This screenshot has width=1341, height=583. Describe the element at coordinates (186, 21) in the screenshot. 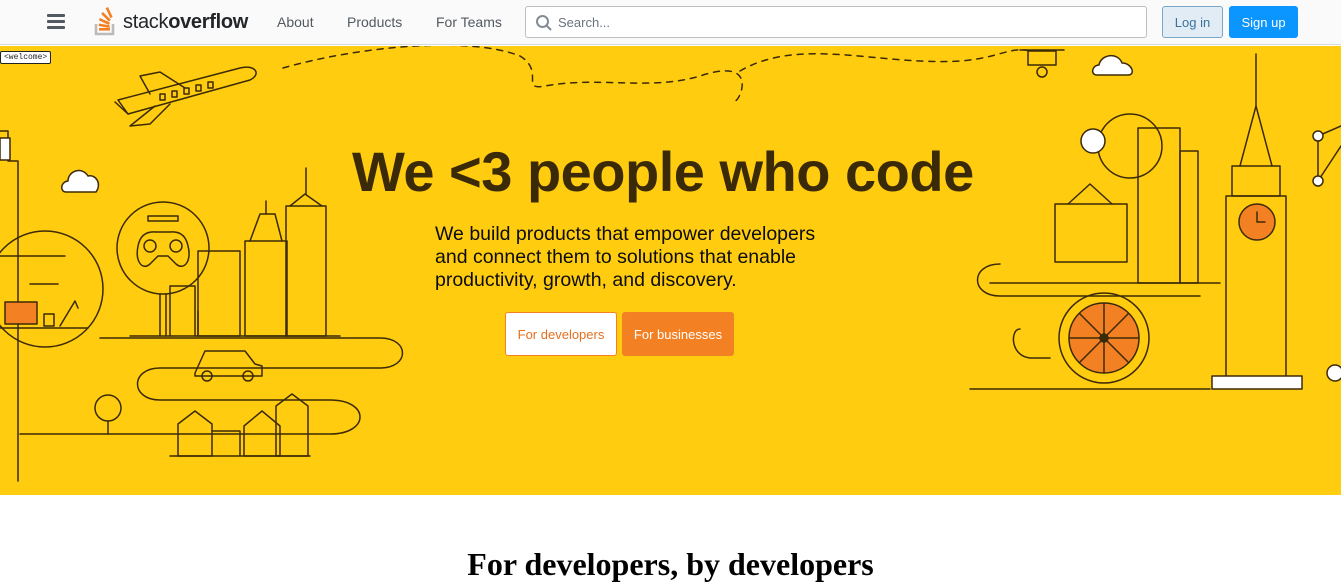

I see `logo-text: stackoverflow` at that location.